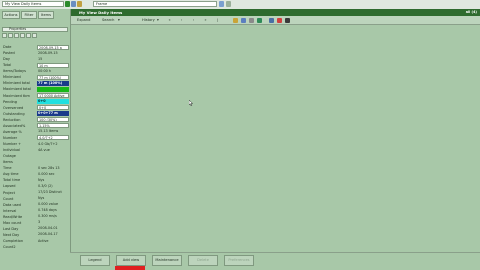  Describe the element at coordinates (53, 59) in the screenshot. I see `property-value: 15` at that location.